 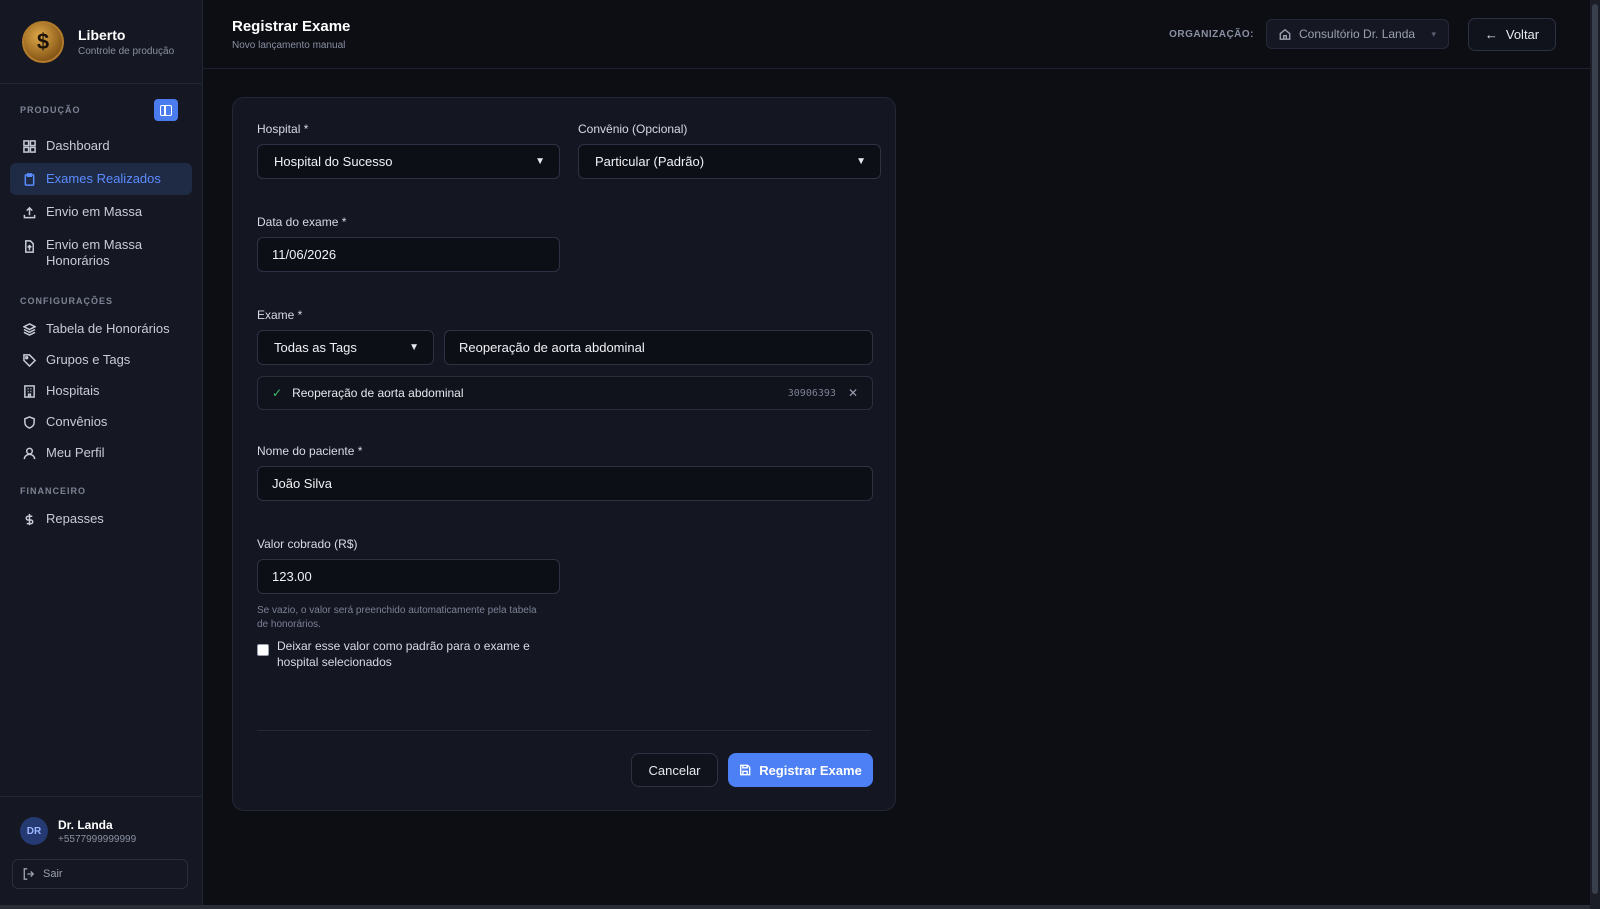 What do you see at coordinates (97, 839) in the screenshot?
I see `user-phone: +5577999999999` at bounding box center [97, 839].